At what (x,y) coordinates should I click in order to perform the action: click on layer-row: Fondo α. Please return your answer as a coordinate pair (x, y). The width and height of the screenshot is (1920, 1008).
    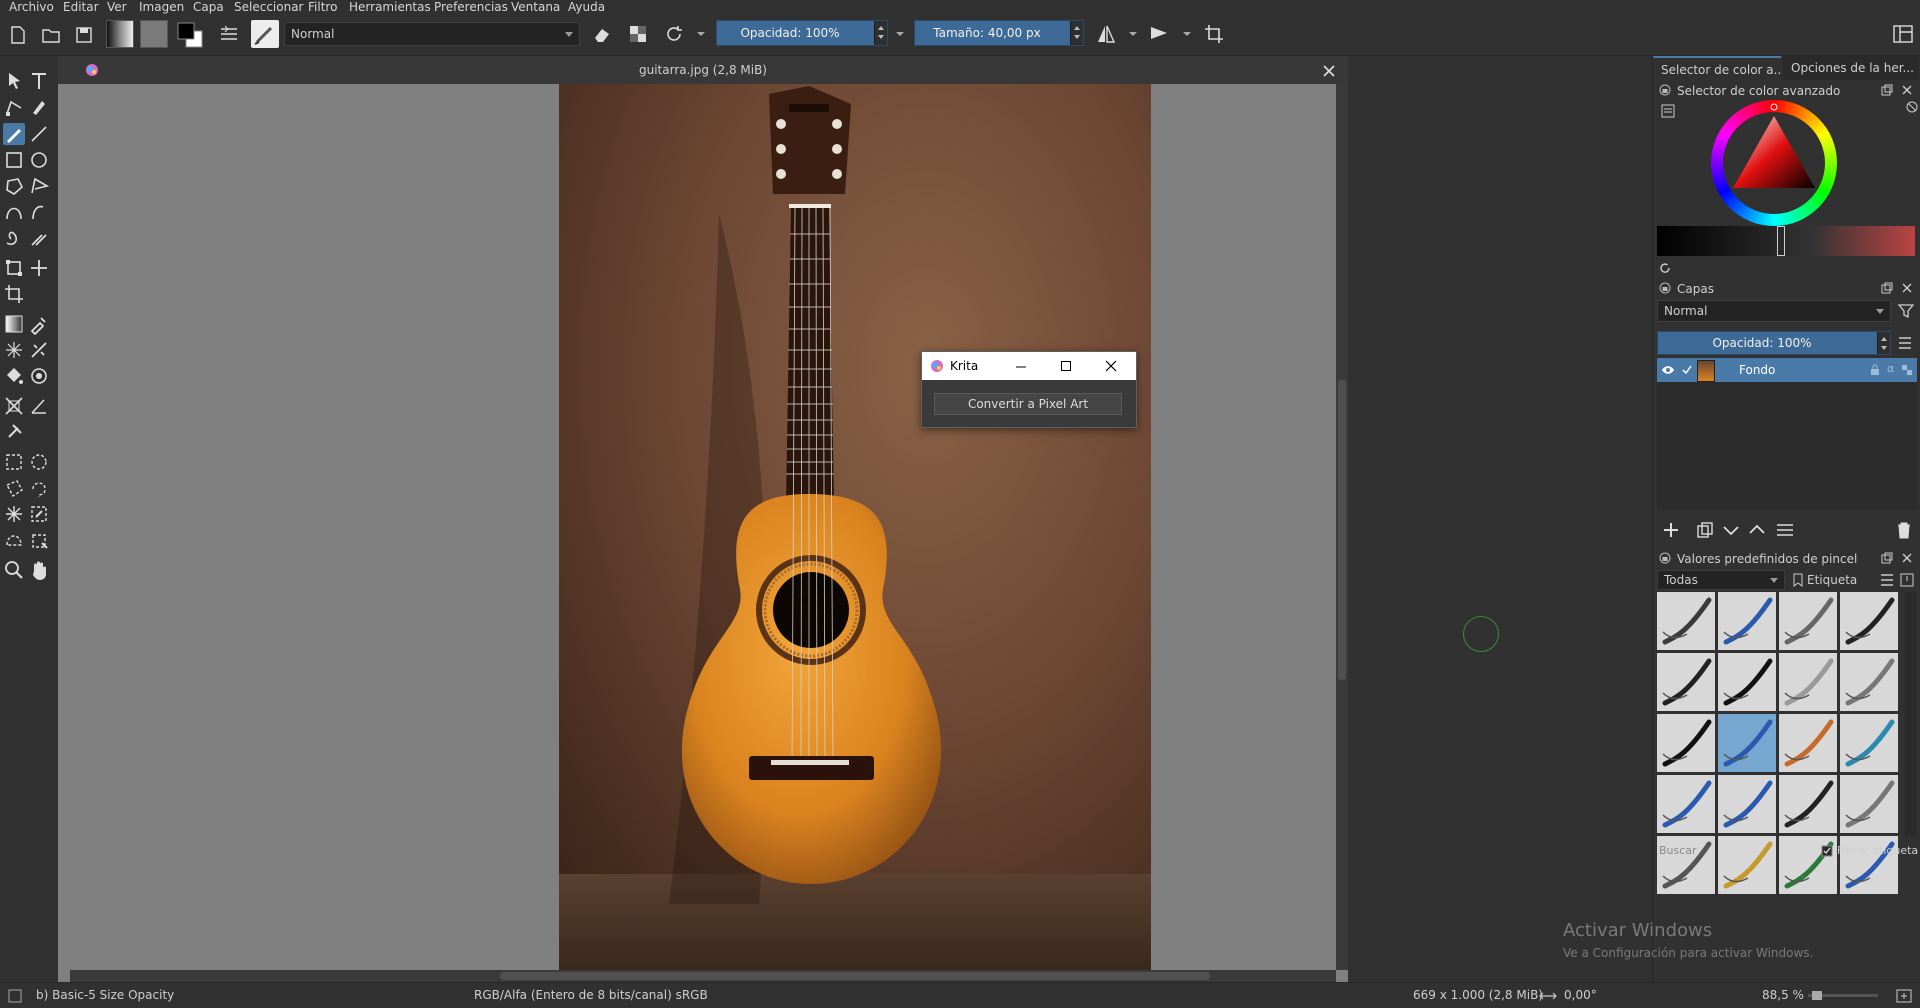
    Looking at the image, I should click on (1787, 370).